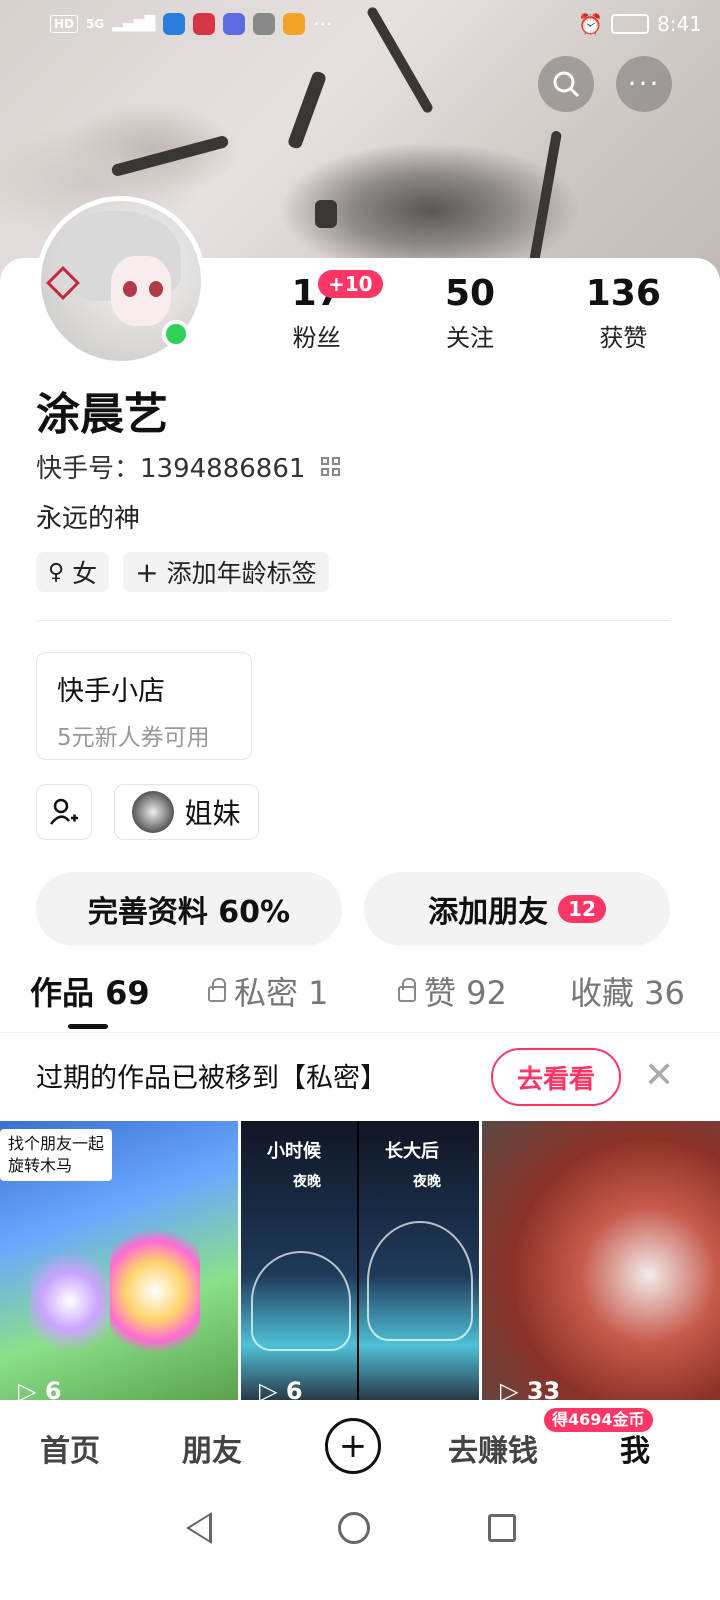  What do you see at coordinates (679, 24) in the screenshot?
I see `clock: 8:41` at bounding box center [679, 24].